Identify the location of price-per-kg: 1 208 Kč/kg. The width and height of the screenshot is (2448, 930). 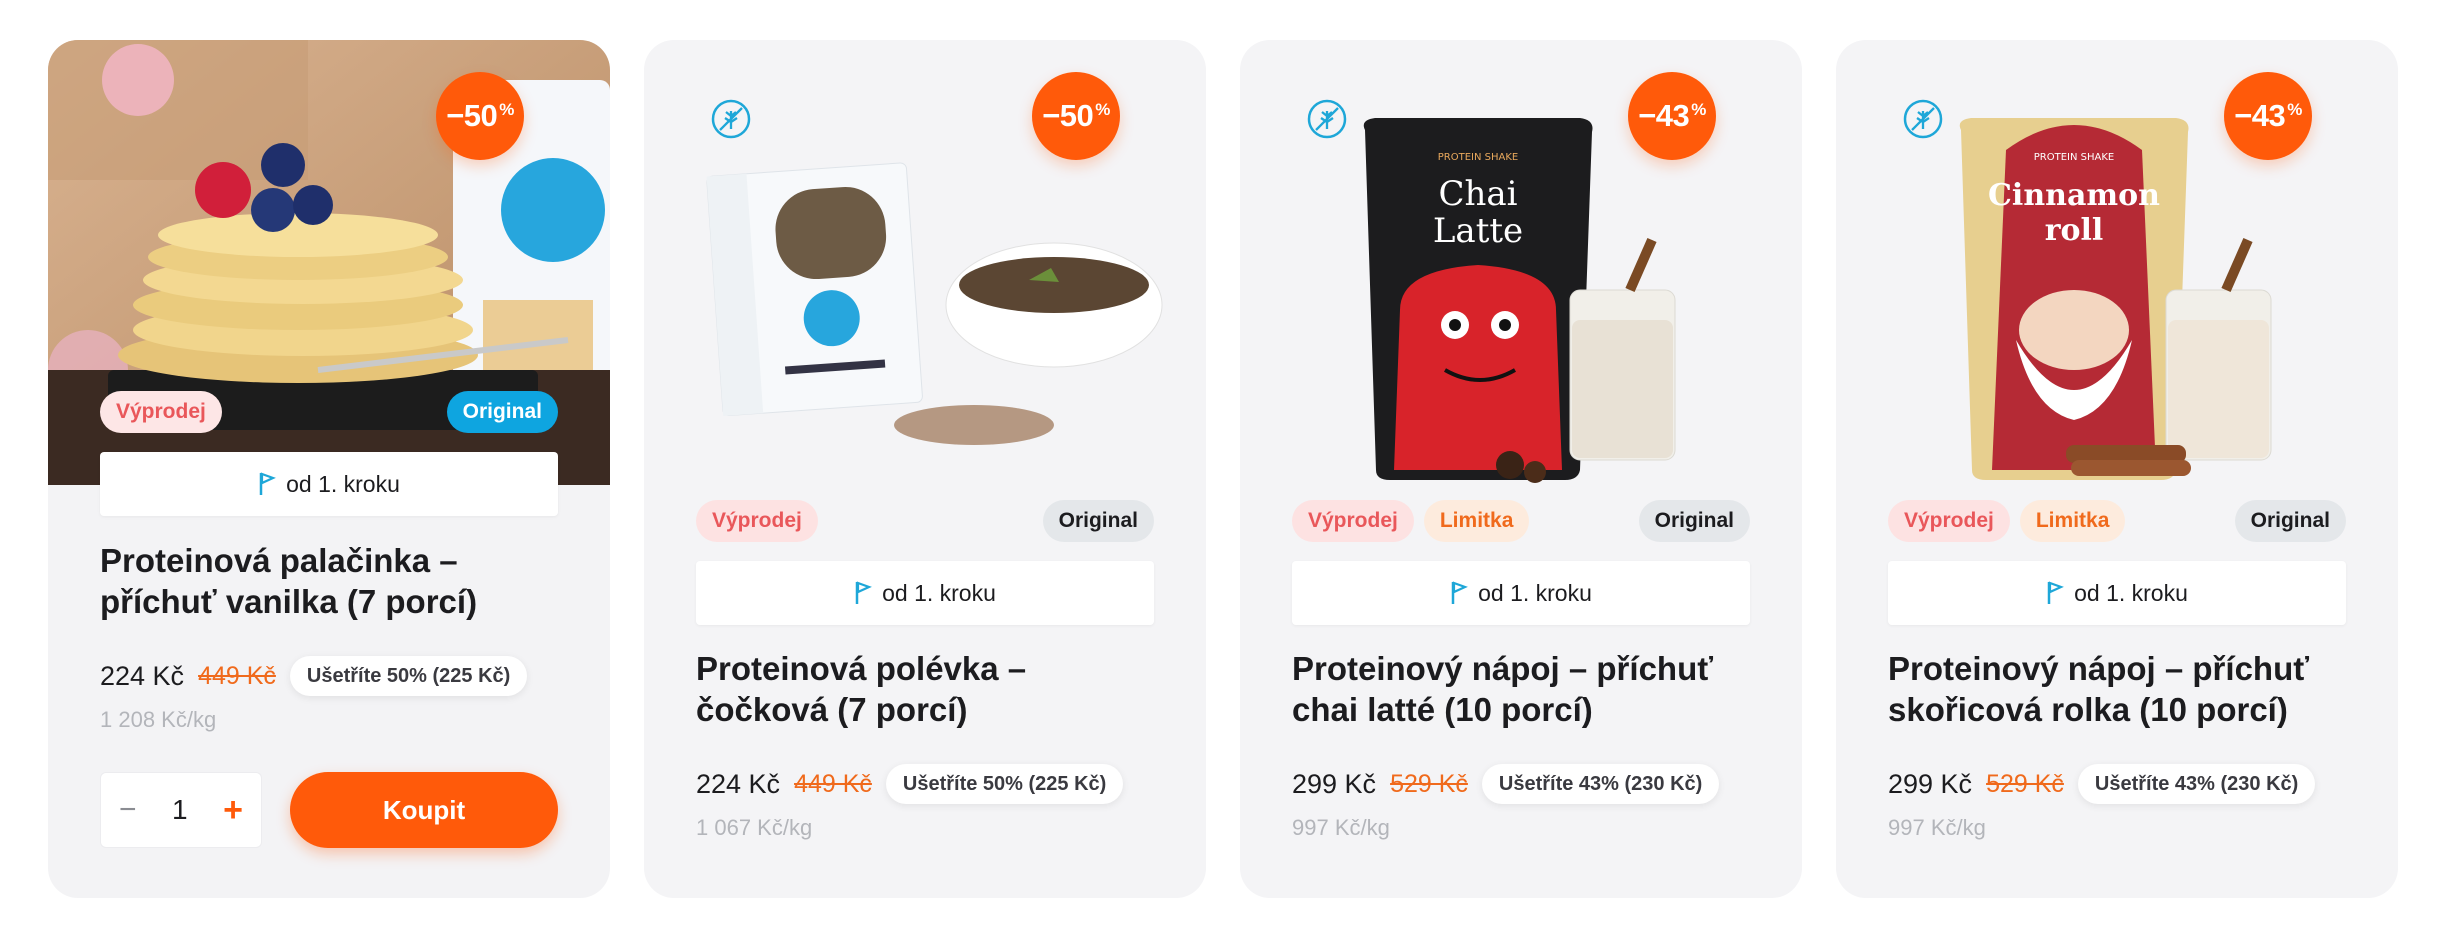
(158, 719).